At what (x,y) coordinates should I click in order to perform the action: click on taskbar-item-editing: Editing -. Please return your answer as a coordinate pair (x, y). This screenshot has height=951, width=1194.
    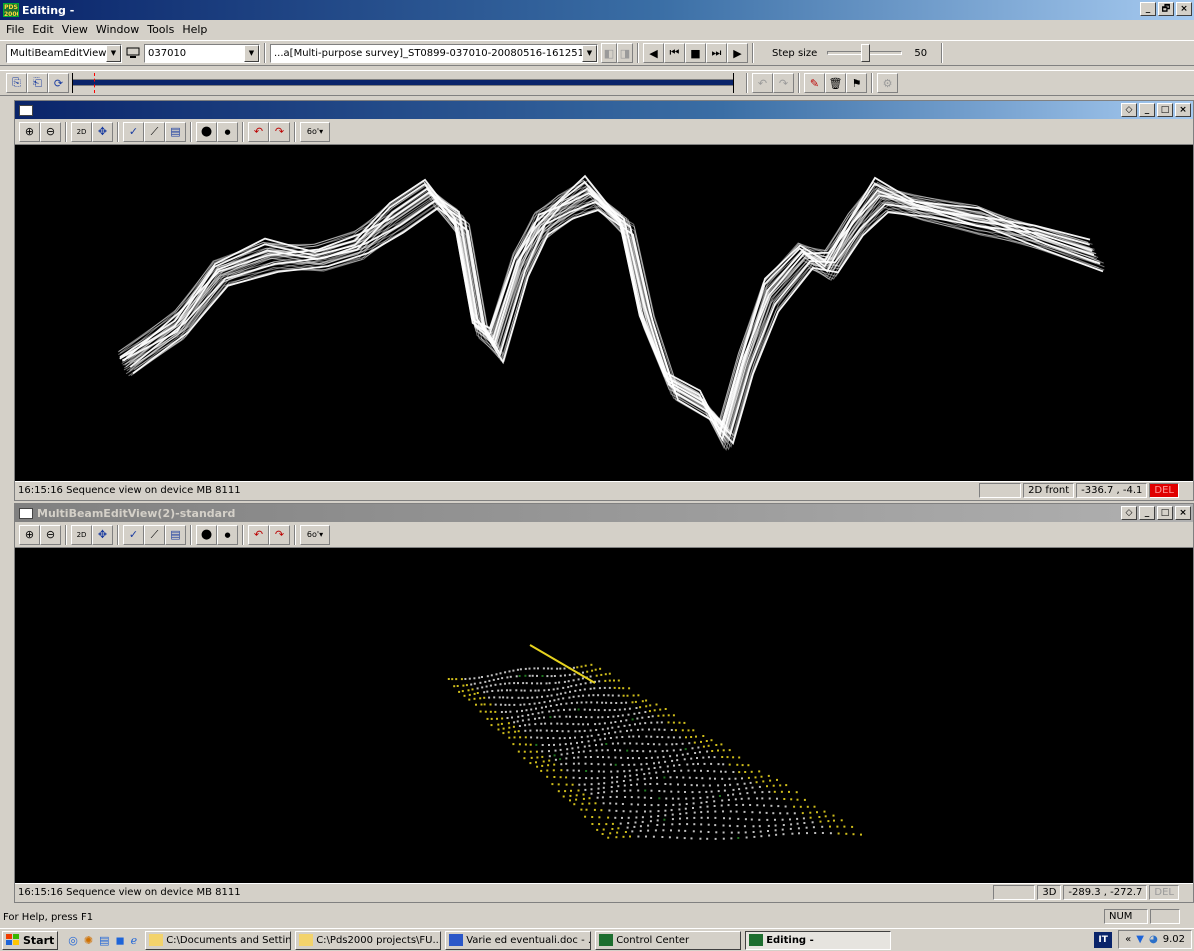
    Looking at the image, I should click on (818, 940).